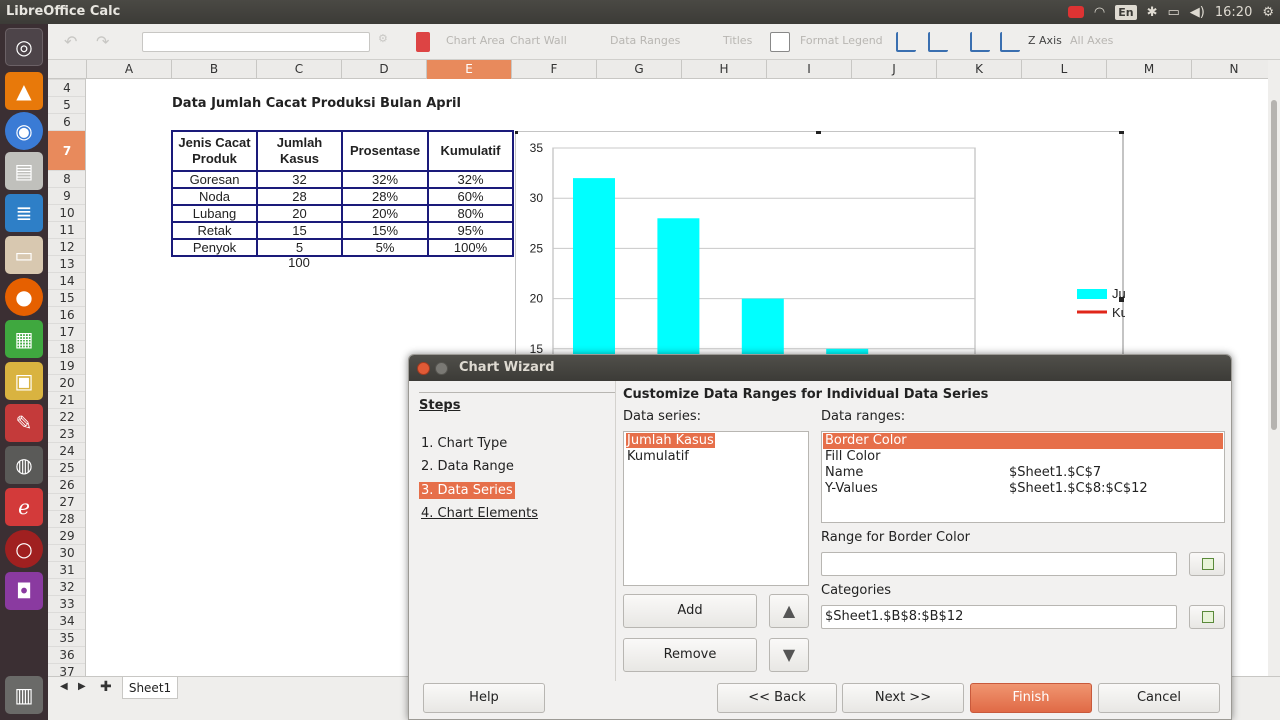 The width and height of the screenshot is (1280, 720). Describe the element at coordinates (1274, 265) in the screenshot. I see `scrollbar-thumb` at that location.